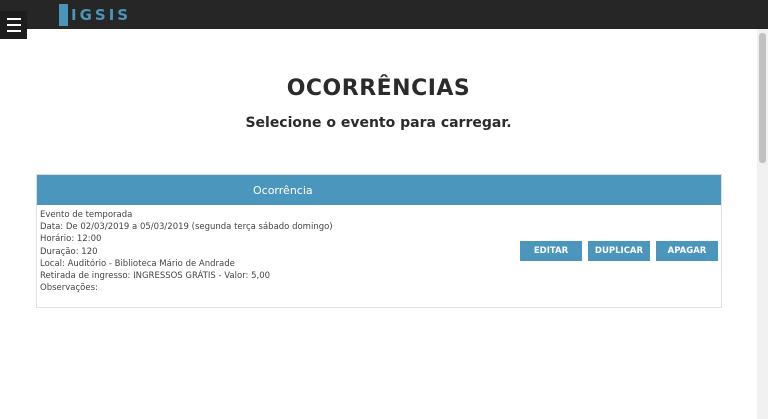  Describe the element at coordinates (378, 123) in the screenshot. I see `page-subtitle: Selecione o evento para carregar.` at that location.